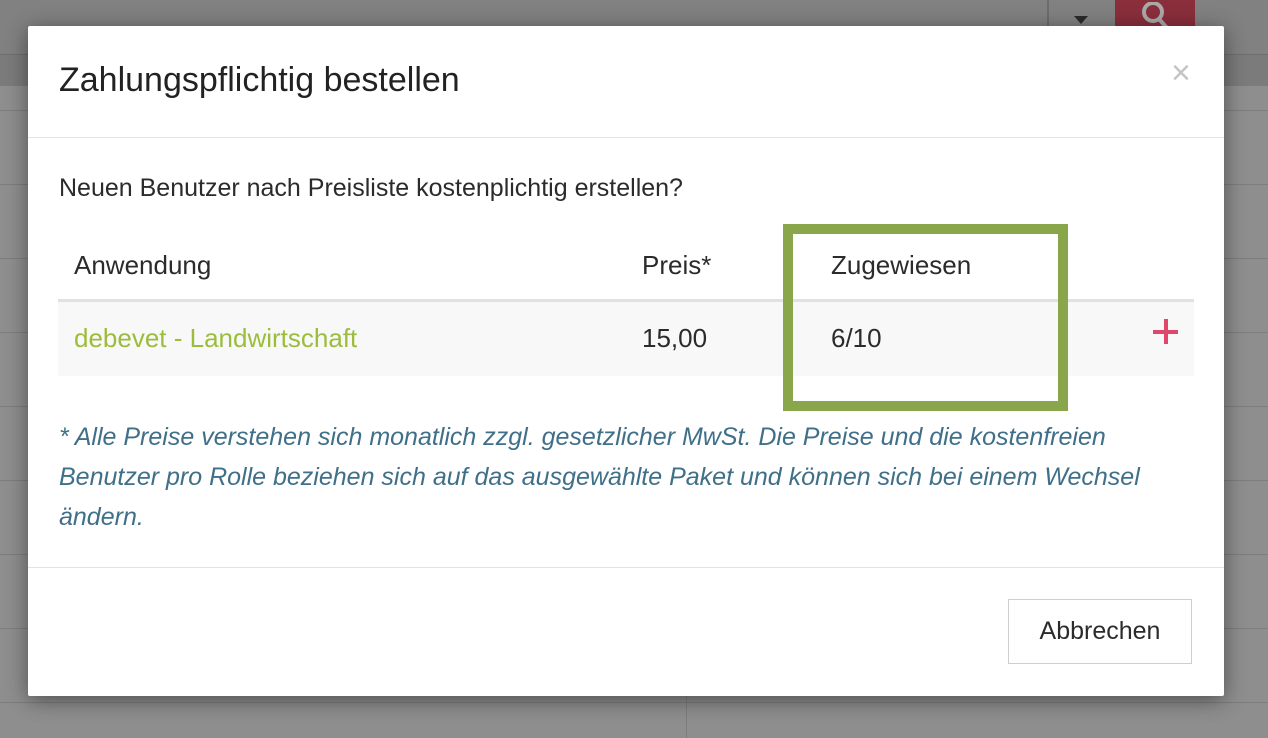  I want to click on dialog-header: Zahlungspflichtig bestellen ×, so click(626, 82).